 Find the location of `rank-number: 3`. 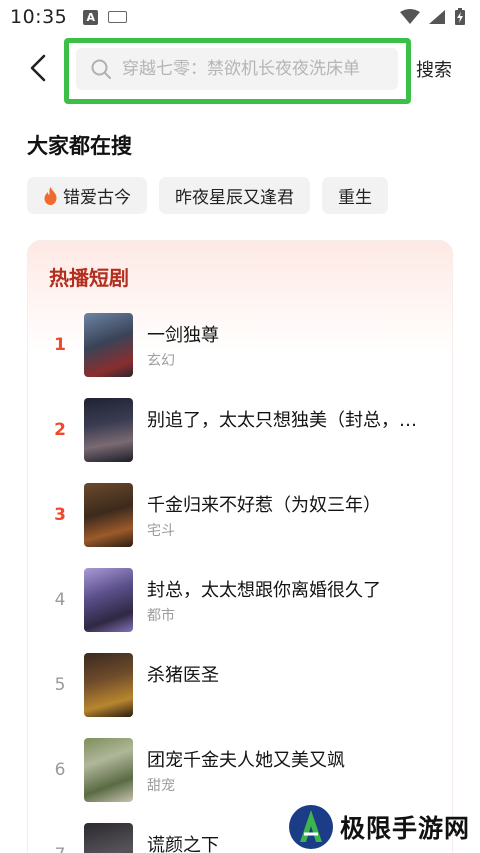

rank-number: 3 is located at coordinates (60, 515).